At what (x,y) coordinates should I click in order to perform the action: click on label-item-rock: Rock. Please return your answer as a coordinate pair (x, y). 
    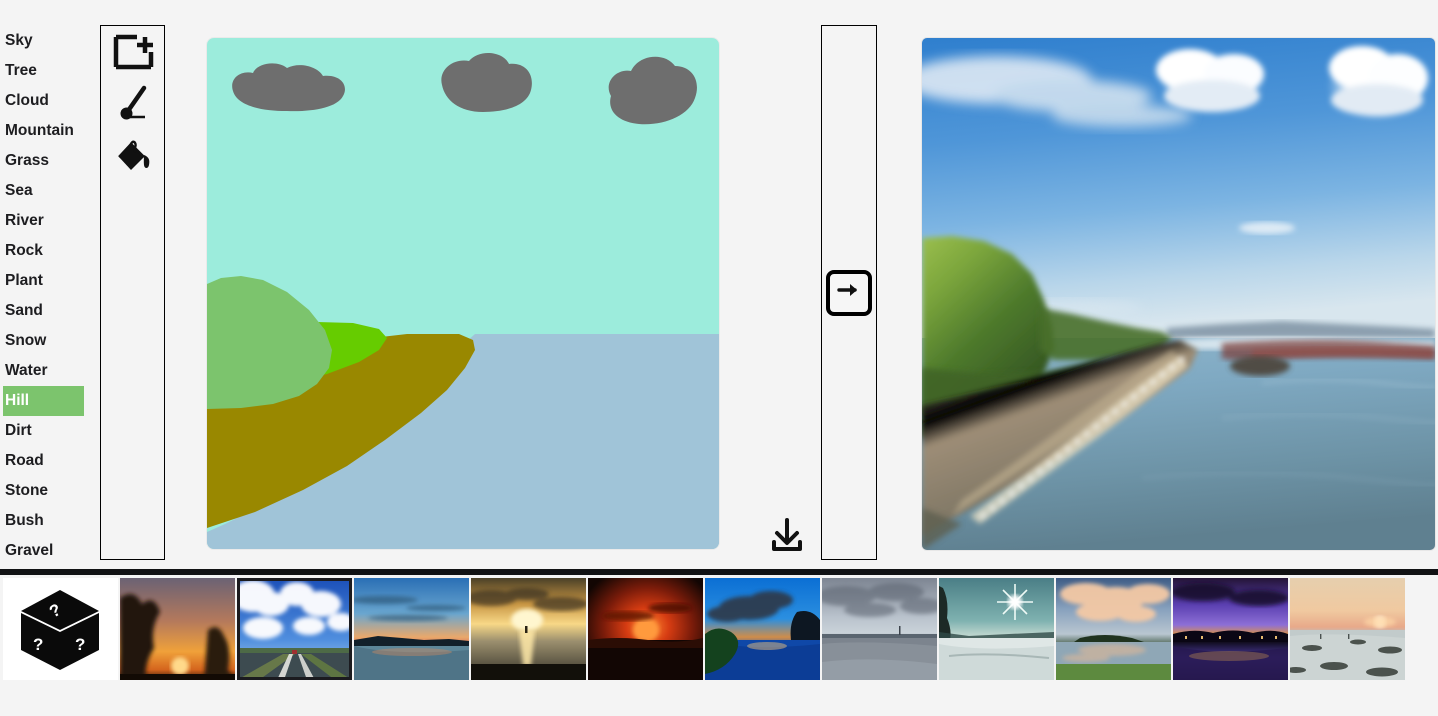
    Looking at the image, I should click on (48, 251).